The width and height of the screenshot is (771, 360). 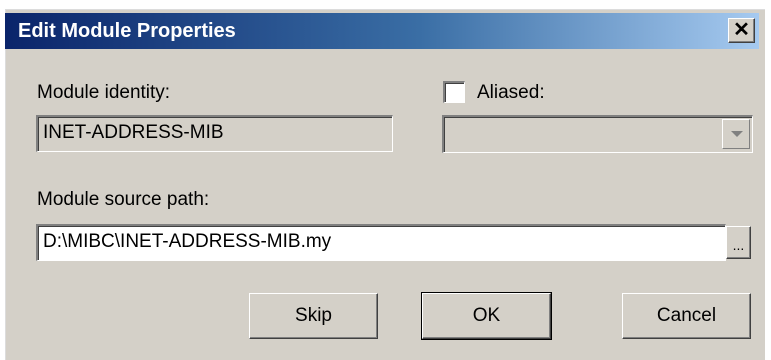 What do you see at coordinates (127, 31) in the screenshot?
I see `dialog-title: Edit Module Properties` at bounding box center [127, 31].